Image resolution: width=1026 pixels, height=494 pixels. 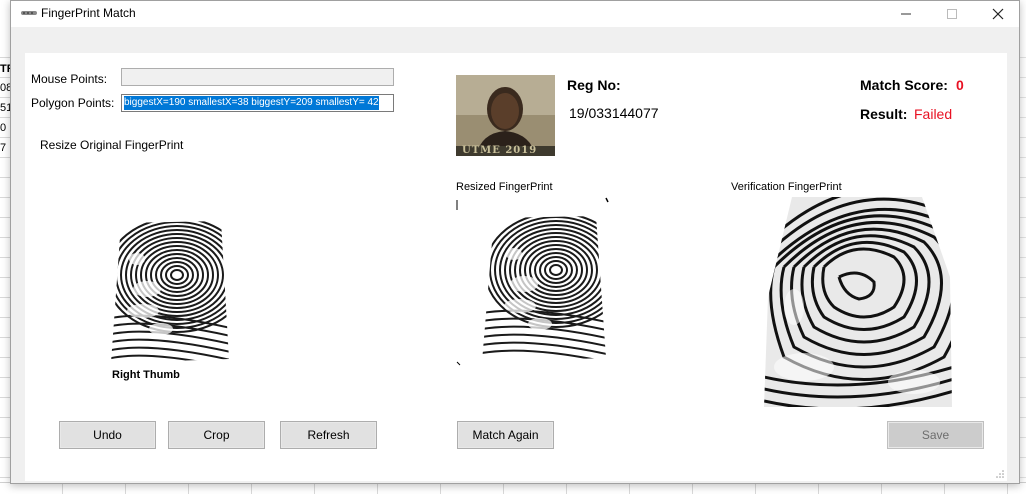 What do you see at coordinates (533, 281) in the screenshot?
I see `resized-fingerprint-image` at bounding box center [533, 281].